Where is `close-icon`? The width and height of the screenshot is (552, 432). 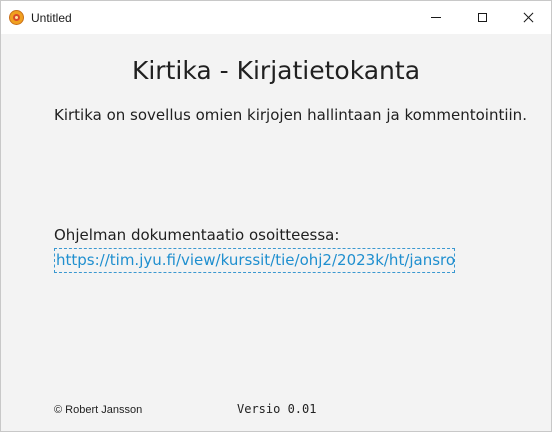
close-icon is located at coordinates (528, 17).